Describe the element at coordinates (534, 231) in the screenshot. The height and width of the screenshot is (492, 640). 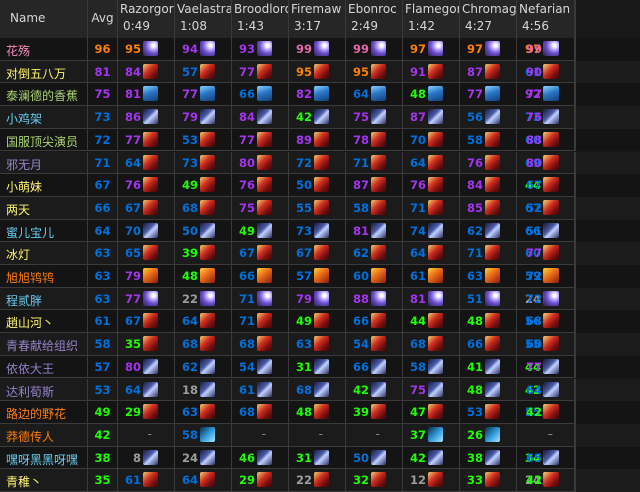
I see `parse-score: 51` at that location.